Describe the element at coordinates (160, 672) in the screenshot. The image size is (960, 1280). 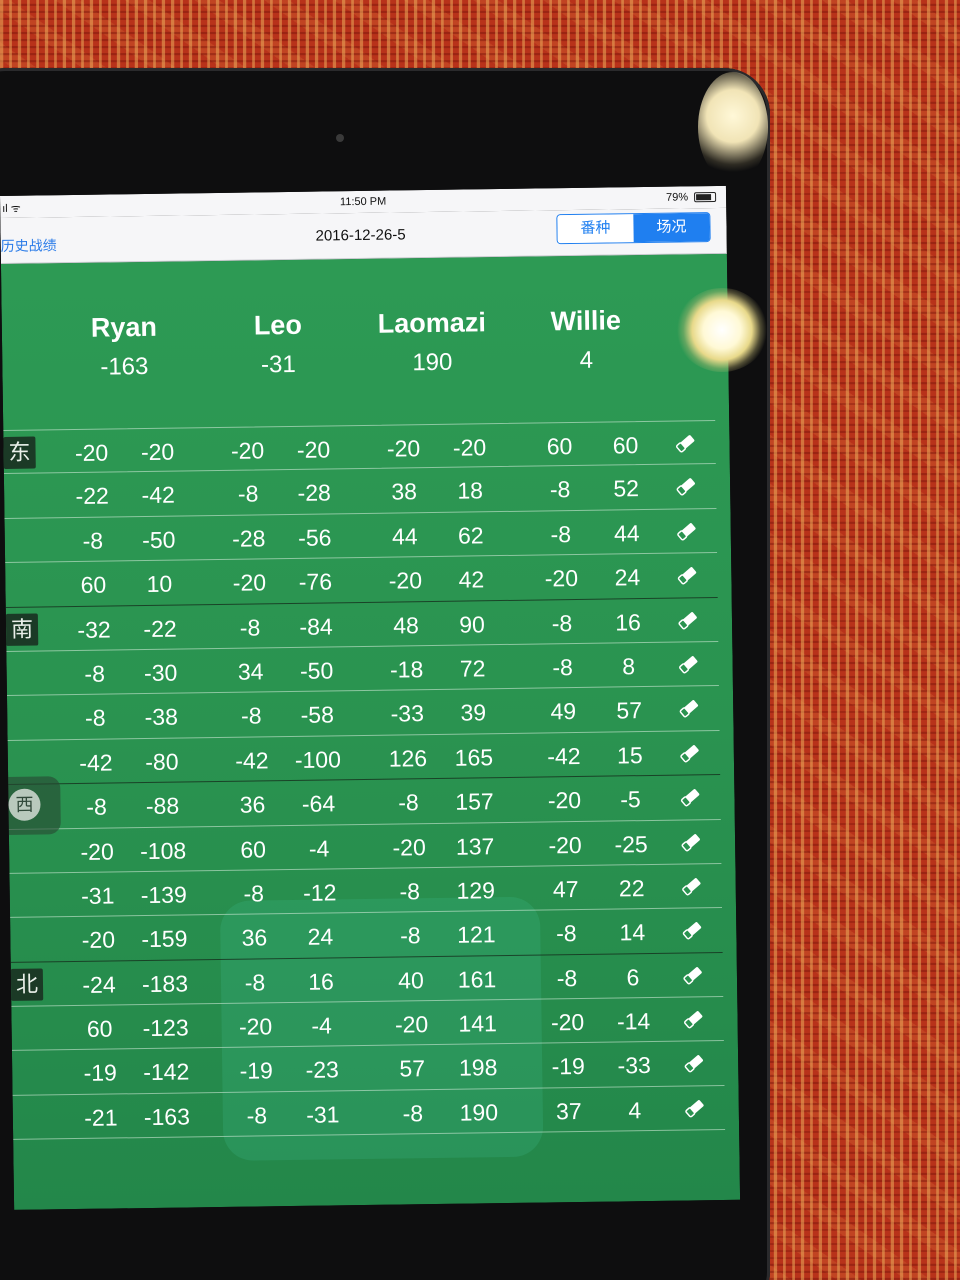
I see `running-total-cell: -30` at that location.